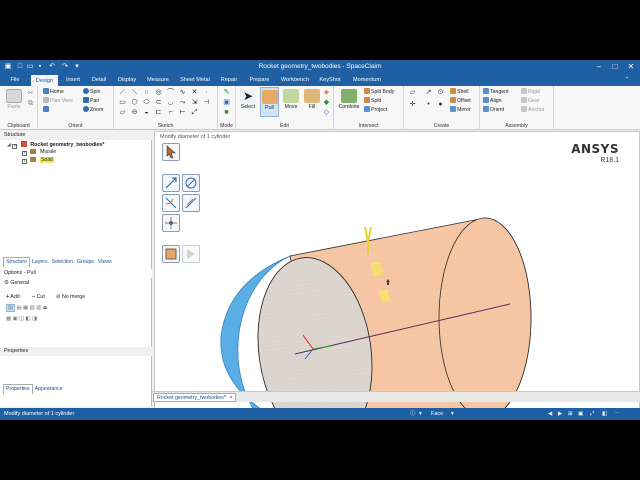 Image resolution: width=640 pixels, height=480 pixels. I want to click on section-mode-icon: ▣, so click(226, 102).